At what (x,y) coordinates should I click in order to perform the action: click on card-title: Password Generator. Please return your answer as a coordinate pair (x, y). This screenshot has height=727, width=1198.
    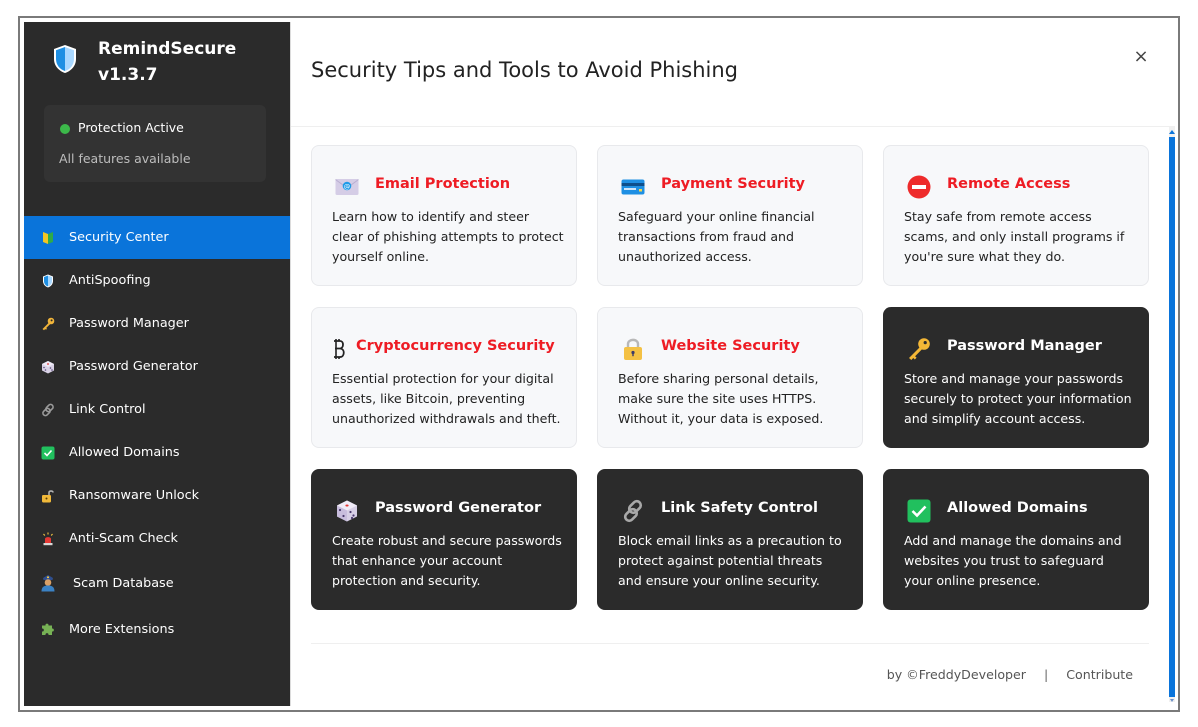
    Looking at the image, I should click on (458, 508).